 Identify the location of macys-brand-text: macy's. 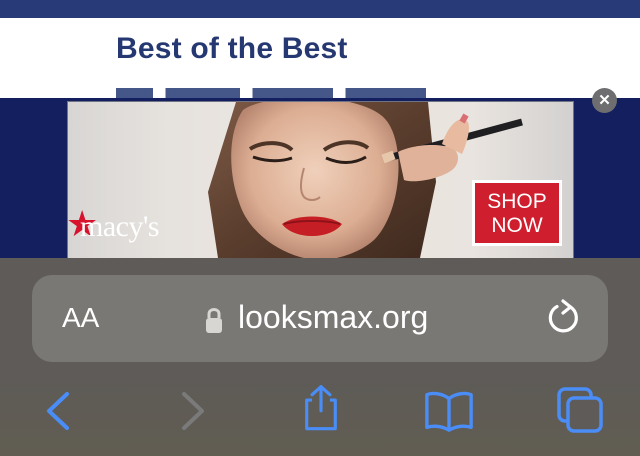
(120, 226).